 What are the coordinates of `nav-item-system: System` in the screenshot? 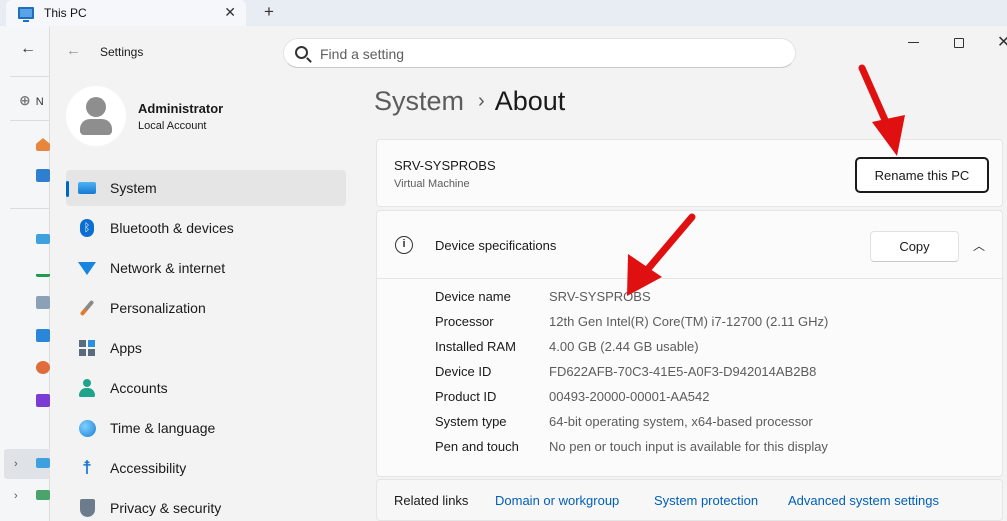 It's located at (206, 188).